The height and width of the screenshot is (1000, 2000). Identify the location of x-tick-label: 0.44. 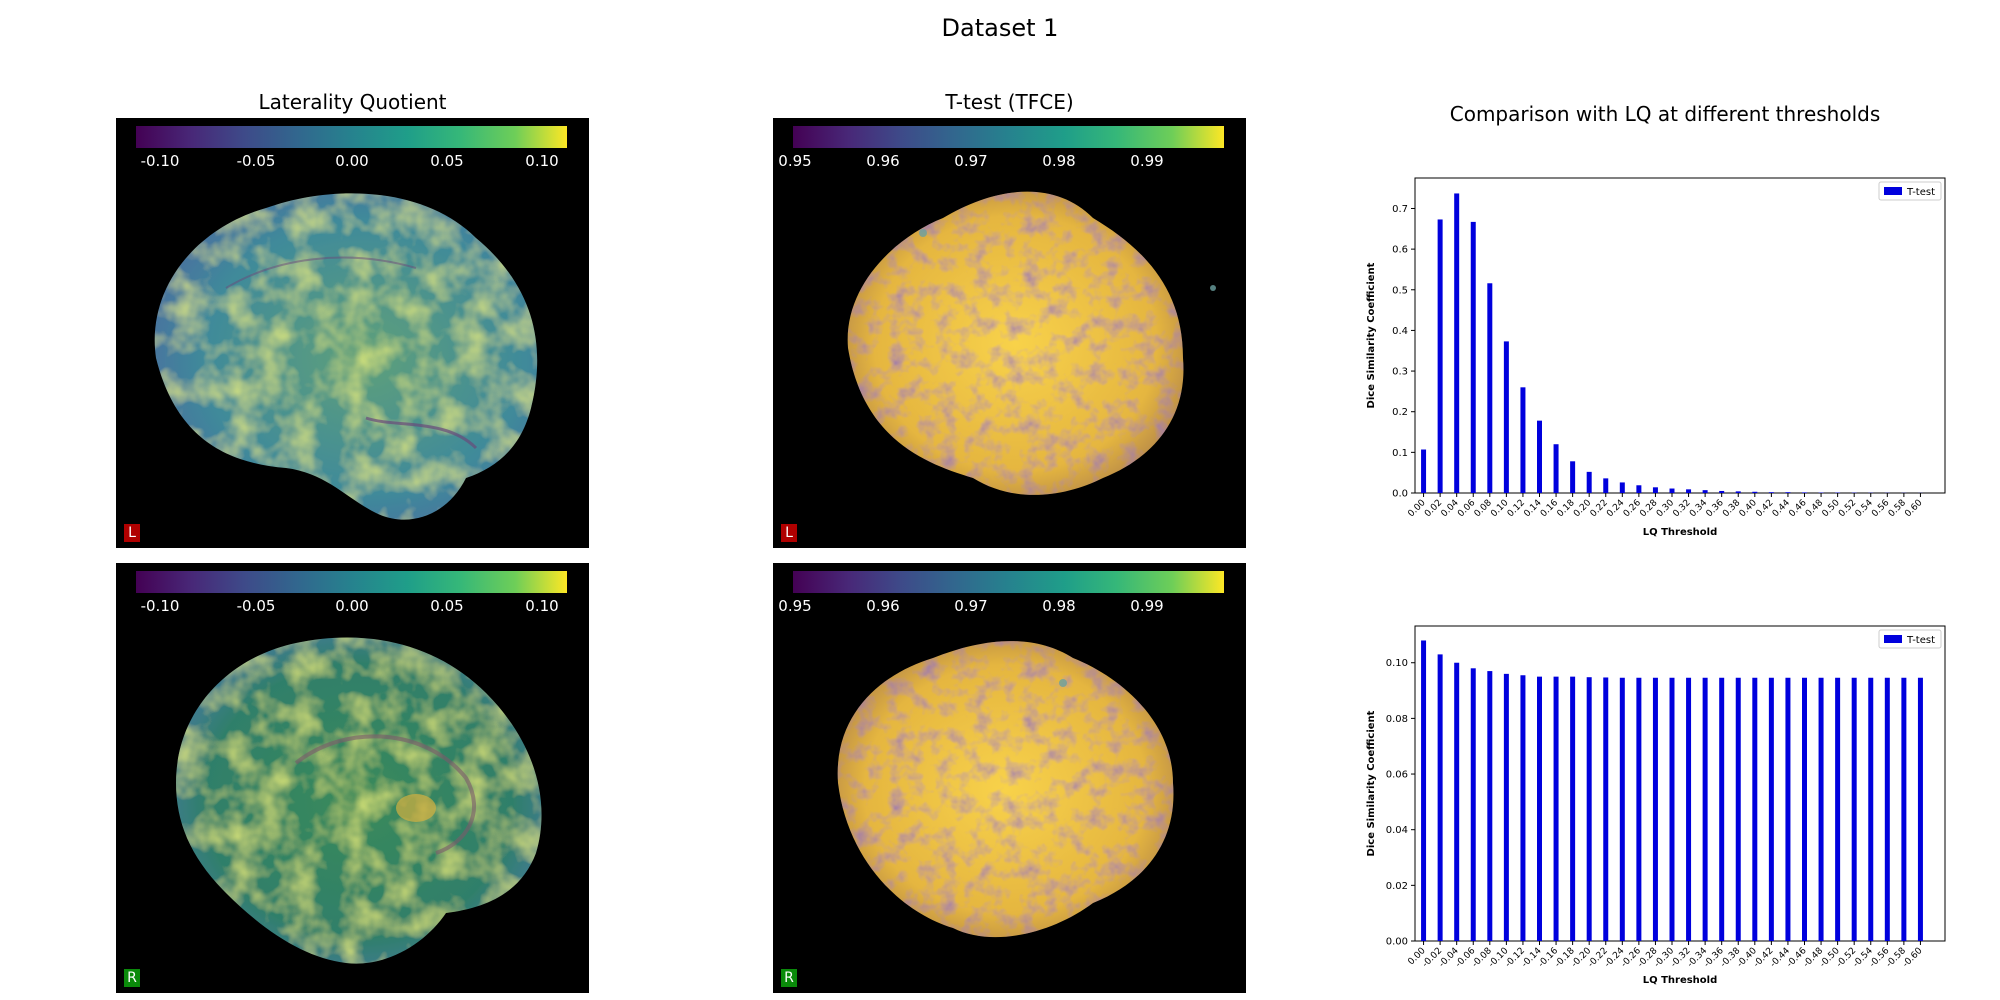
(1781, 508).